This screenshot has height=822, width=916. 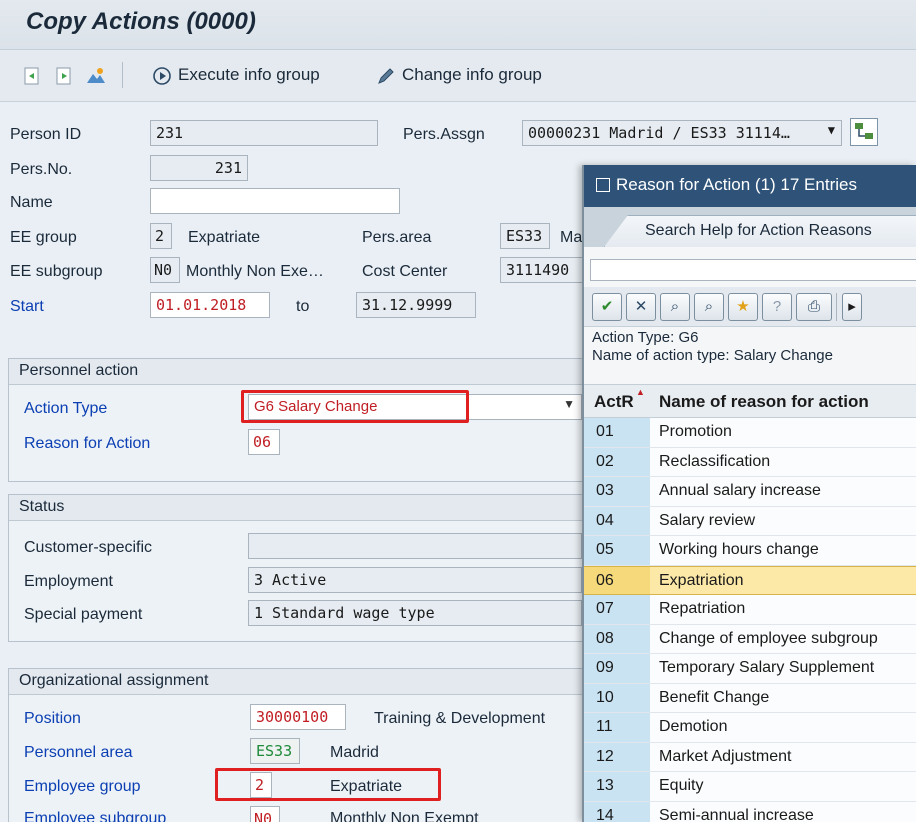 I want to click on personnel-area-label: Personnel area, so click(x=78, y=753).